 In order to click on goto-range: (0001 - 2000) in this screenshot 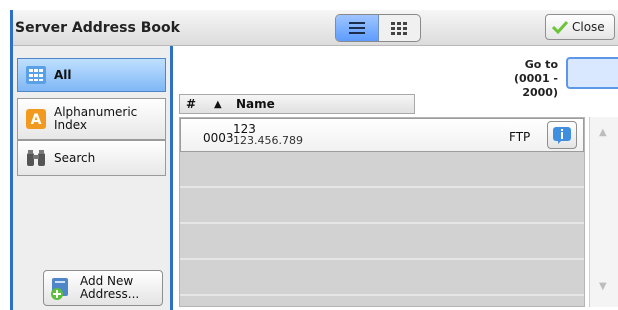, I will do `click(535, 85)`.